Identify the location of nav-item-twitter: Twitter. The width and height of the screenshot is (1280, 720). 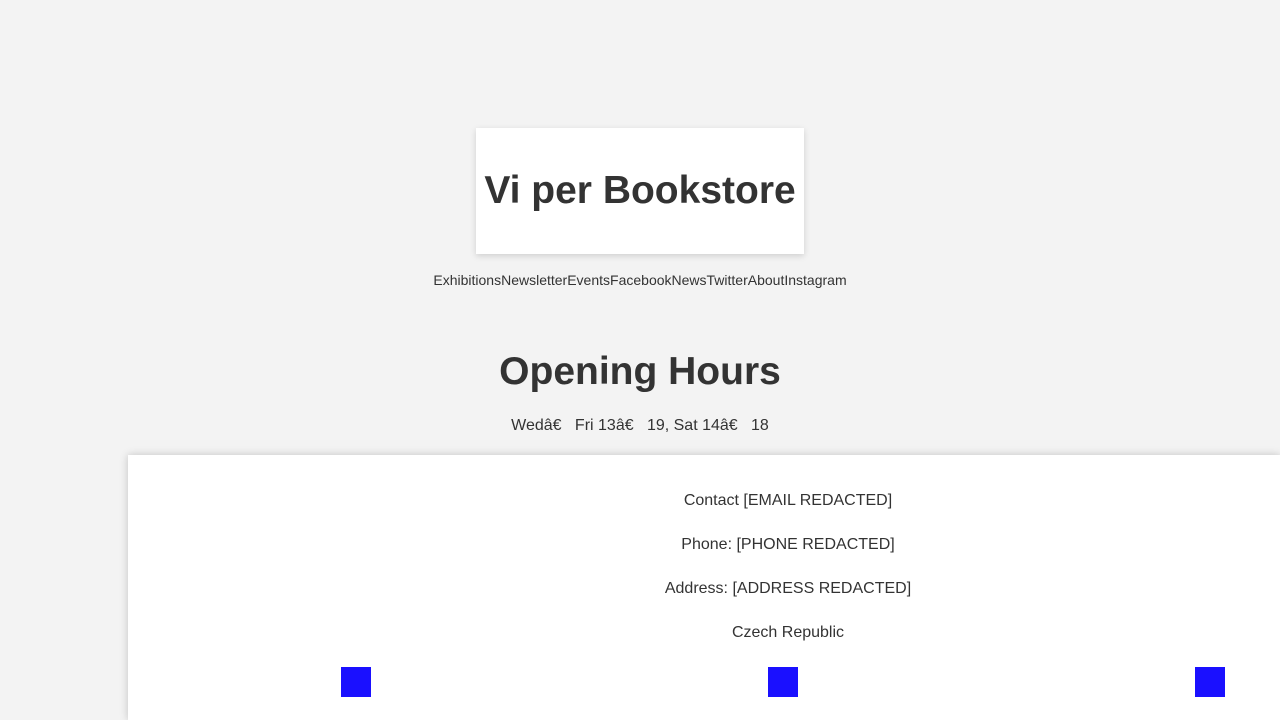
(727, 280).